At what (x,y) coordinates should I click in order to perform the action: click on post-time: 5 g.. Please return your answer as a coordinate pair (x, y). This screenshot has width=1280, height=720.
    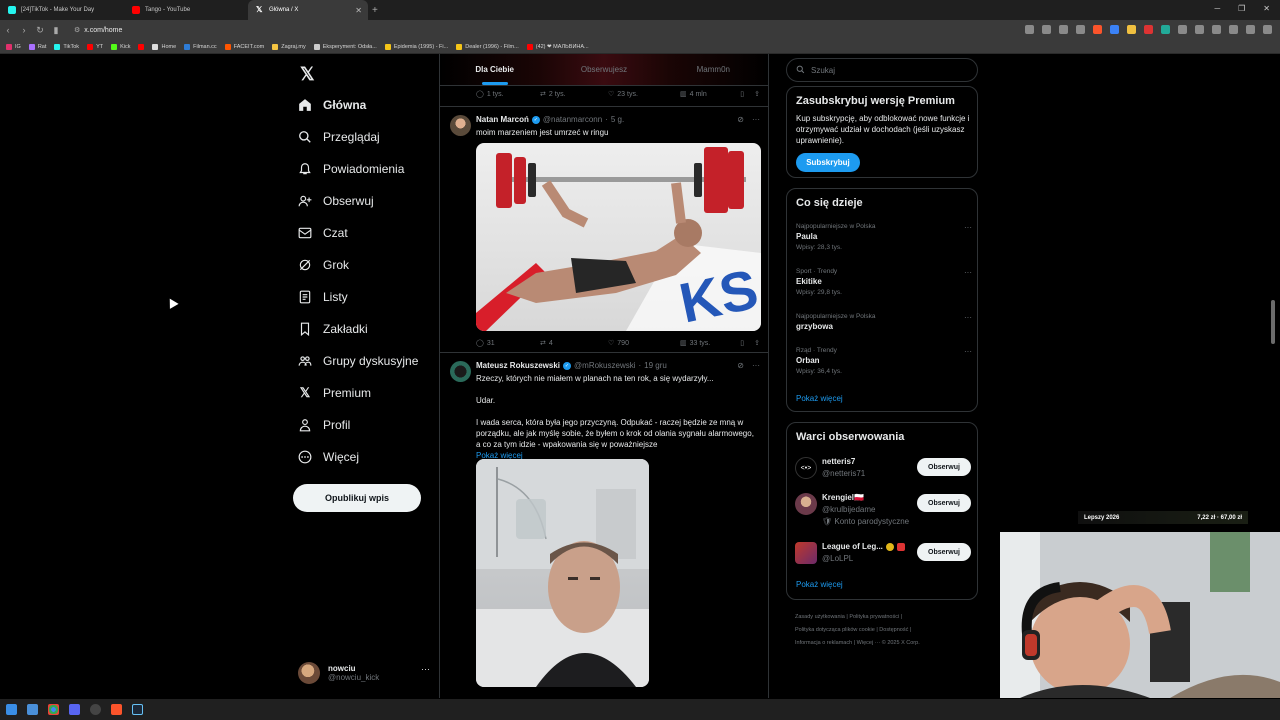
    Looking at the image, I should click on (617, 119).